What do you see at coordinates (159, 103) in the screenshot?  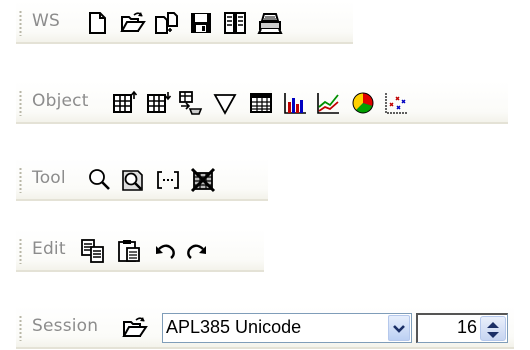 I see `insert-object-icon` at bounding box center [159, 103].